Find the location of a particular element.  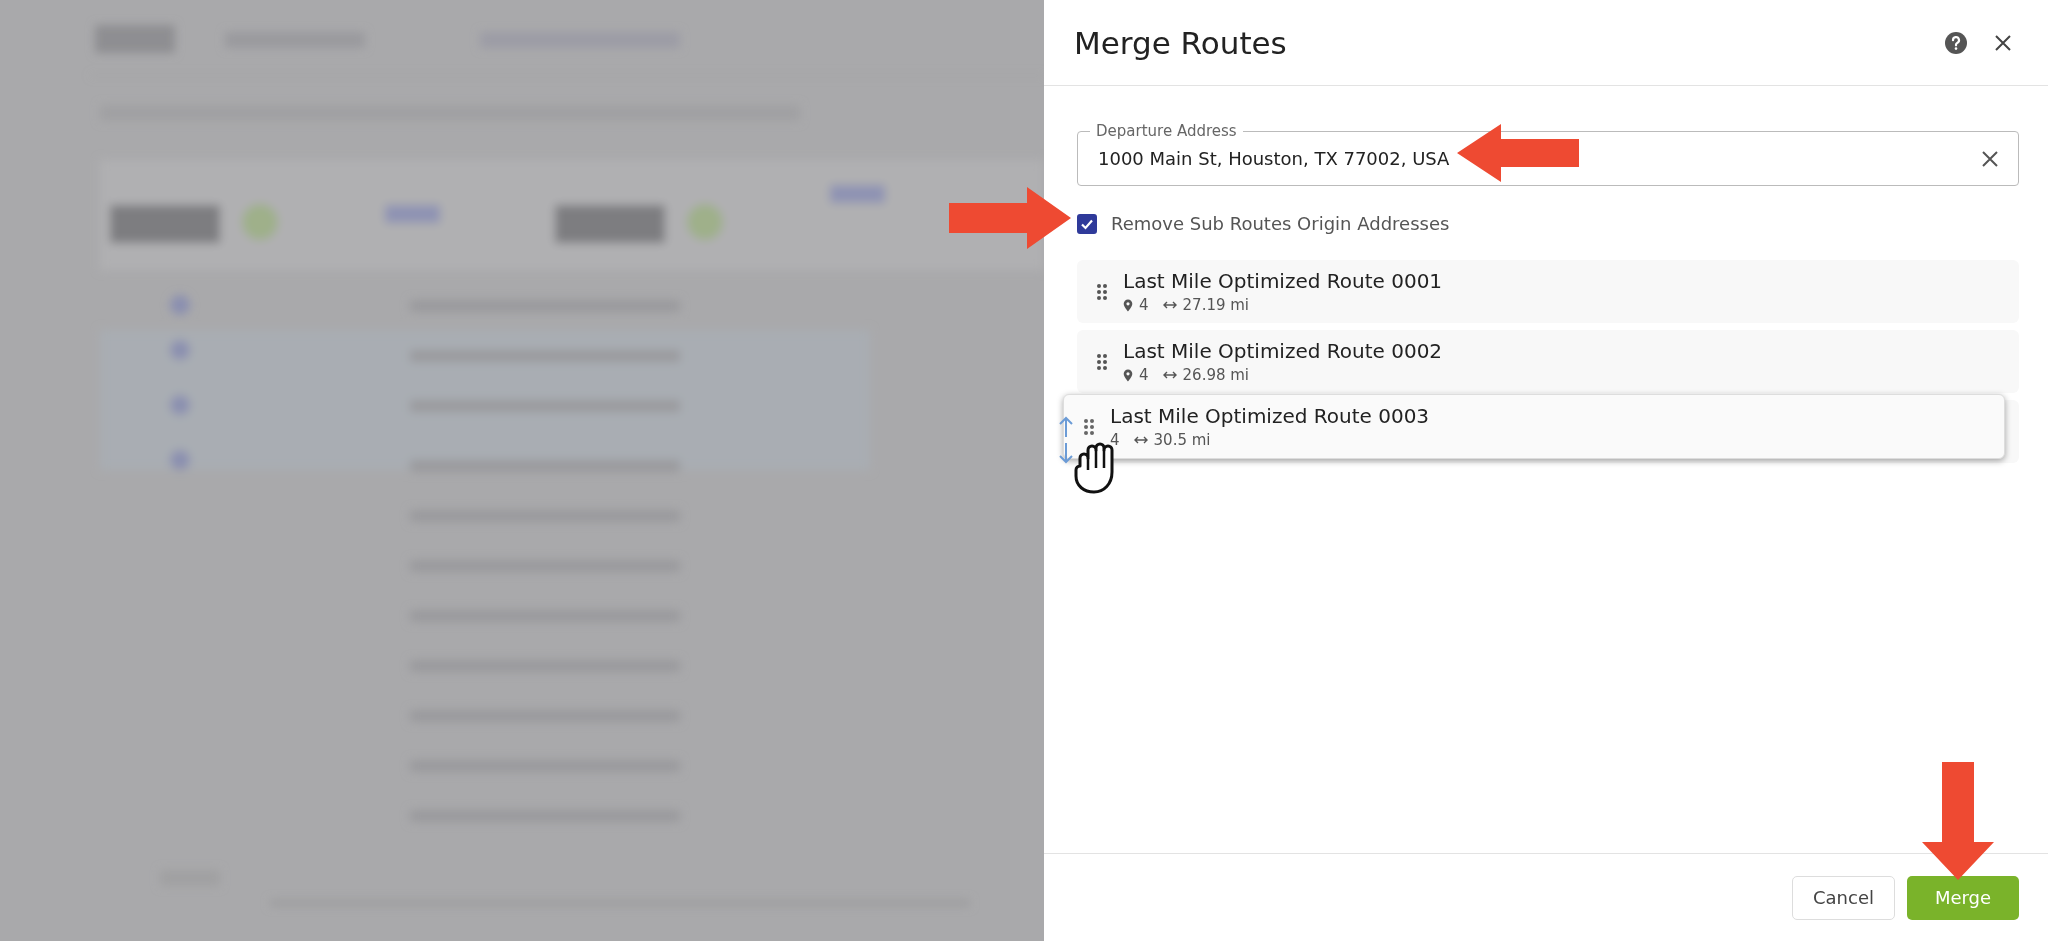

field-label: Departure Address is located at coordinates (1166, 131).